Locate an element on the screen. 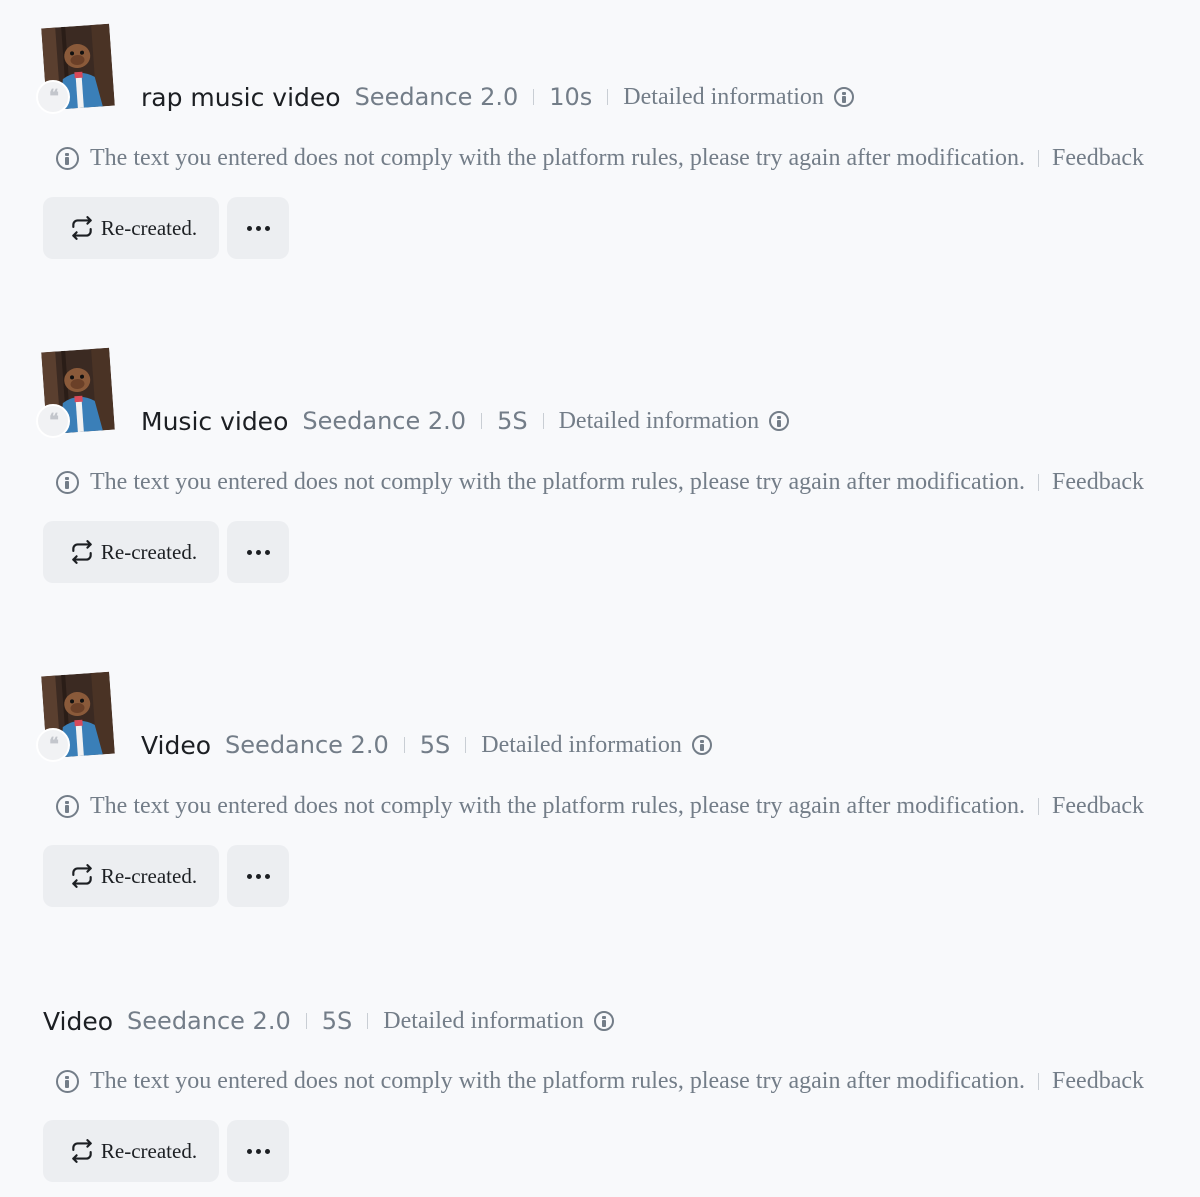 This screenshot has height=1197, width=1200. prompt-title: rap music video is located at coordinates (241, 97).